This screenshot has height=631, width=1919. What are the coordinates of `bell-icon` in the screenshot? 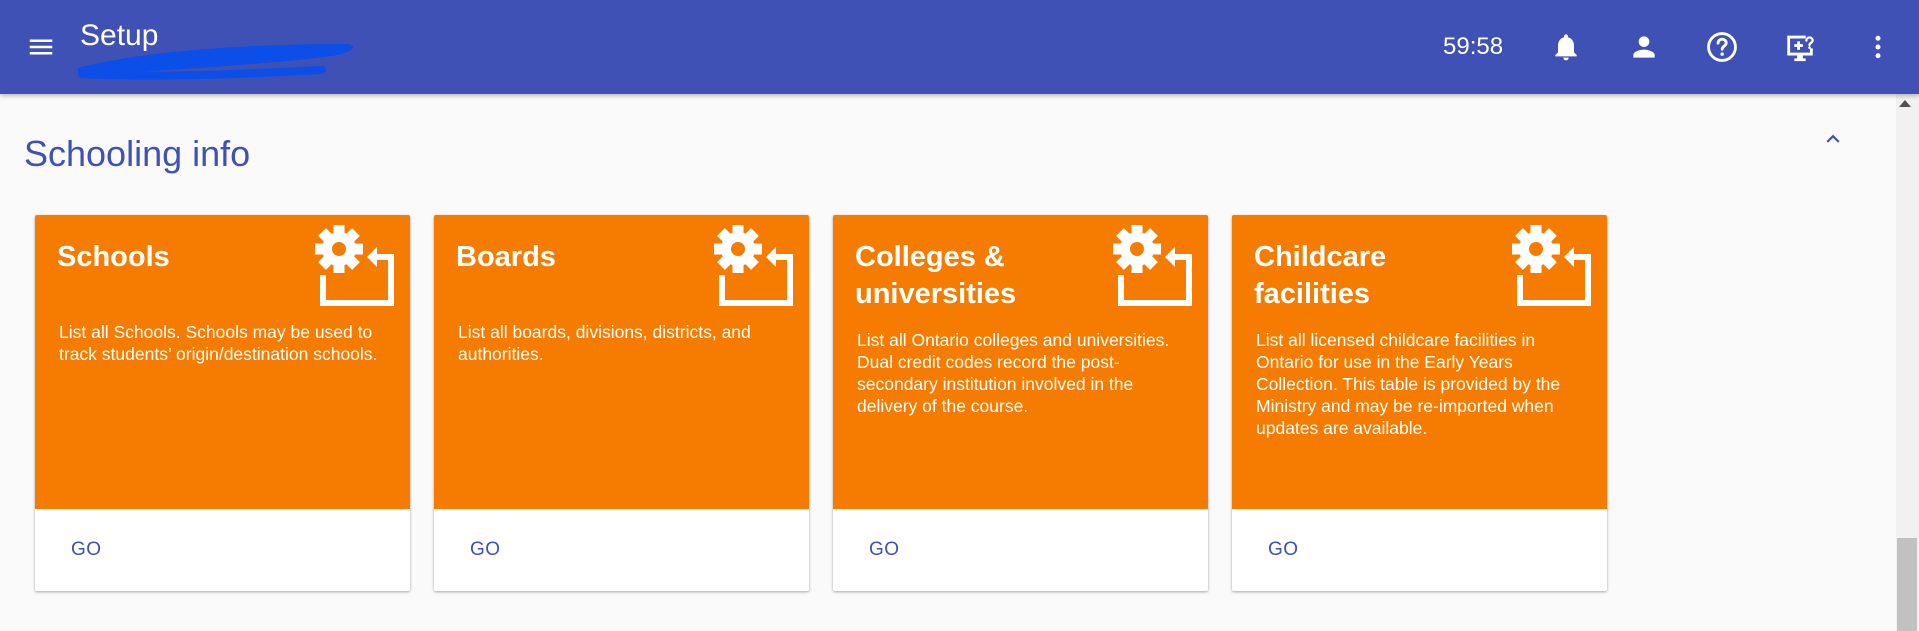 It's located at (1566, 47).